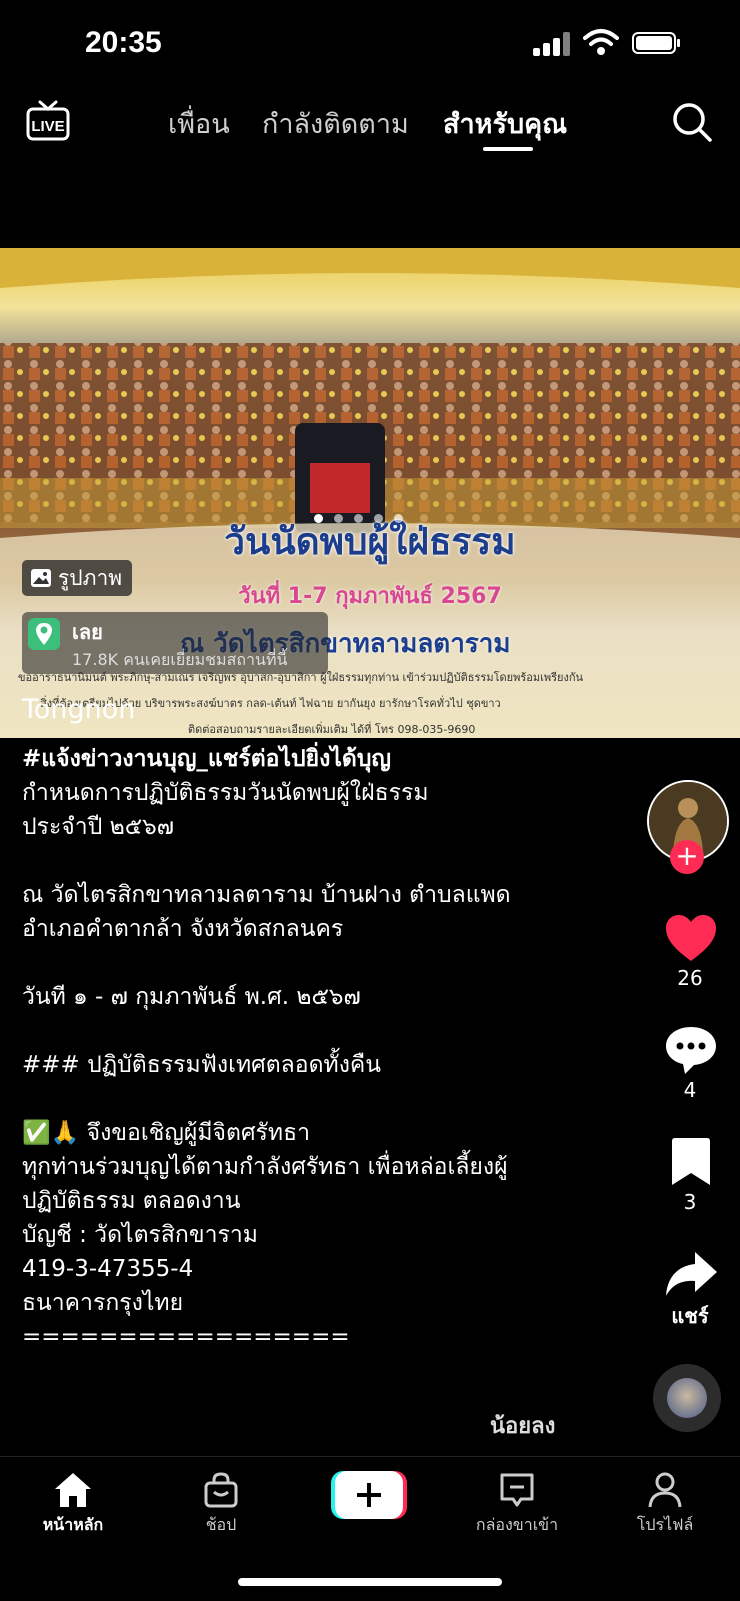 This screenshot has width=740, height=1601. I want to click on caption-line: =================, so click(186, 1337).